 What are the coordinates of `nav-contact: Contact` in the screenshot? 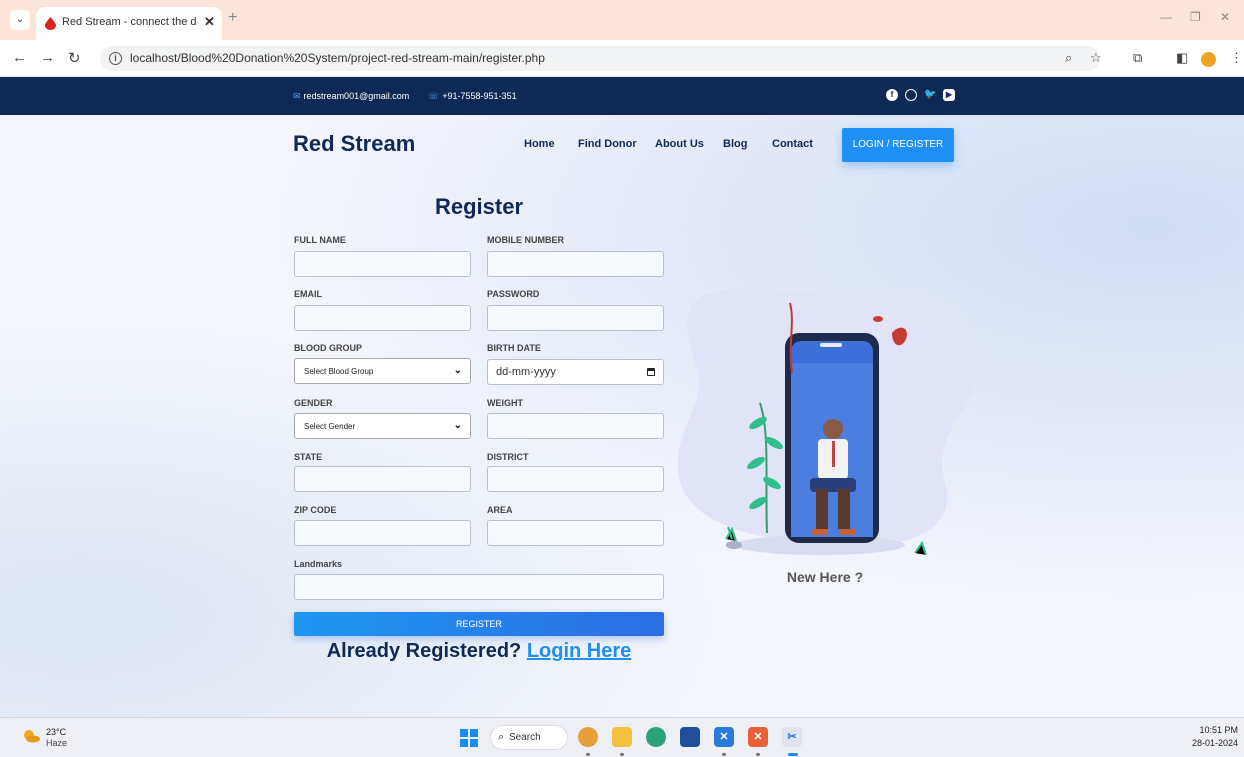 It's located at (792, 144).